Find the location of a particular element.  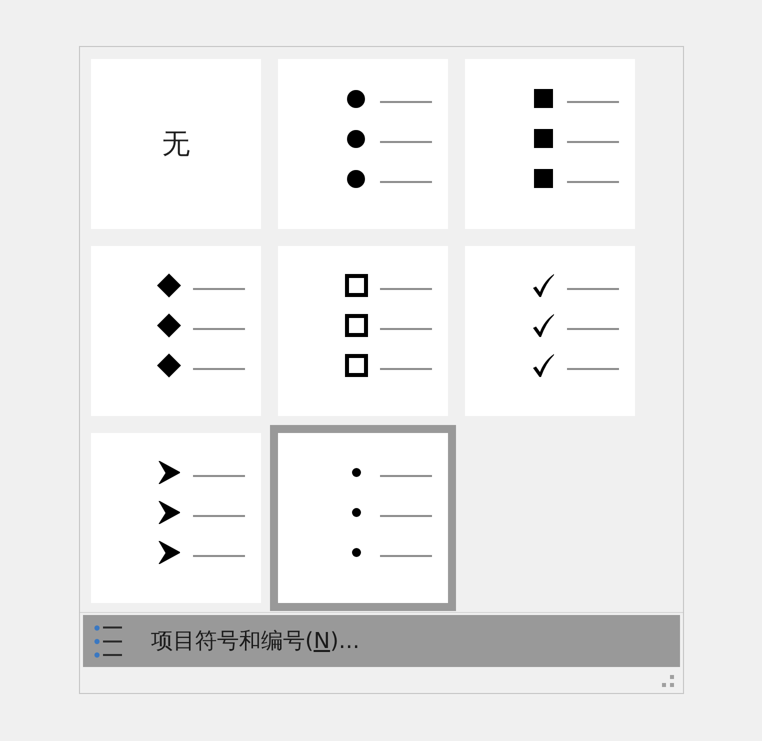

resize-grip-icon is located at coordinates (668, 681).